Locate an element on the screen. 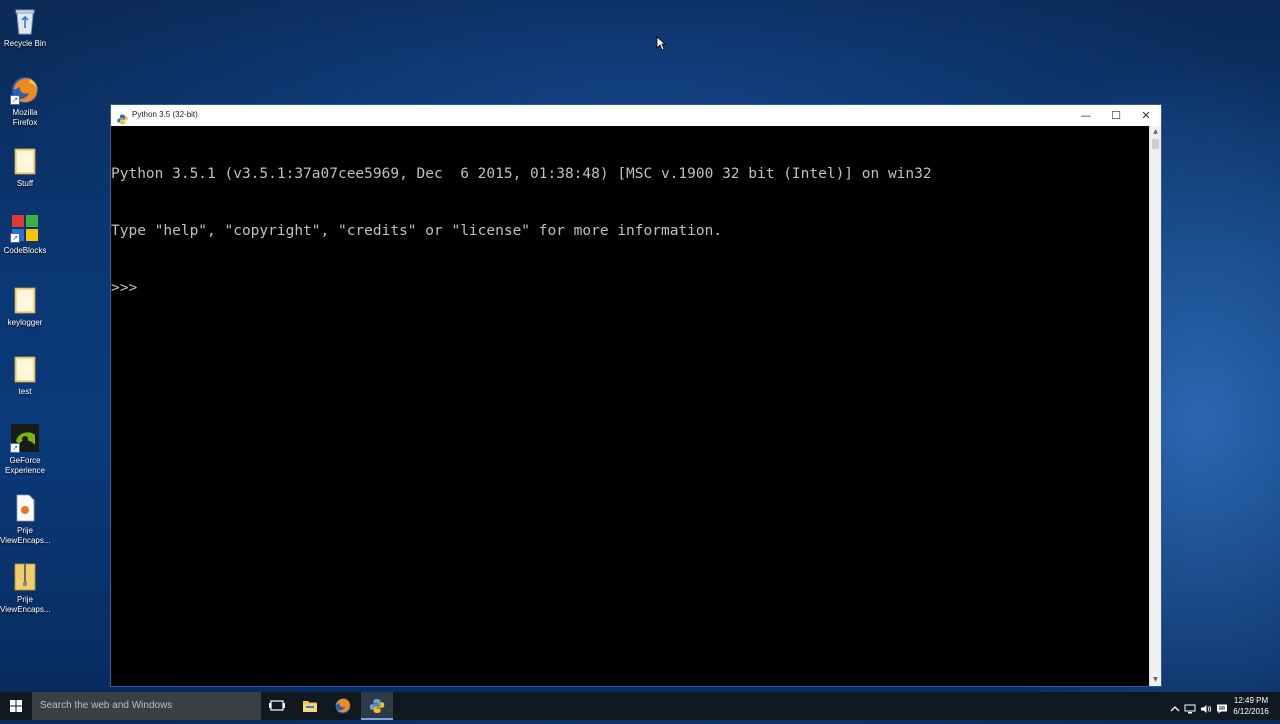  desktop-icon-firefox: ↗ Mozilla Firefox is located at coordinates (25, 101).